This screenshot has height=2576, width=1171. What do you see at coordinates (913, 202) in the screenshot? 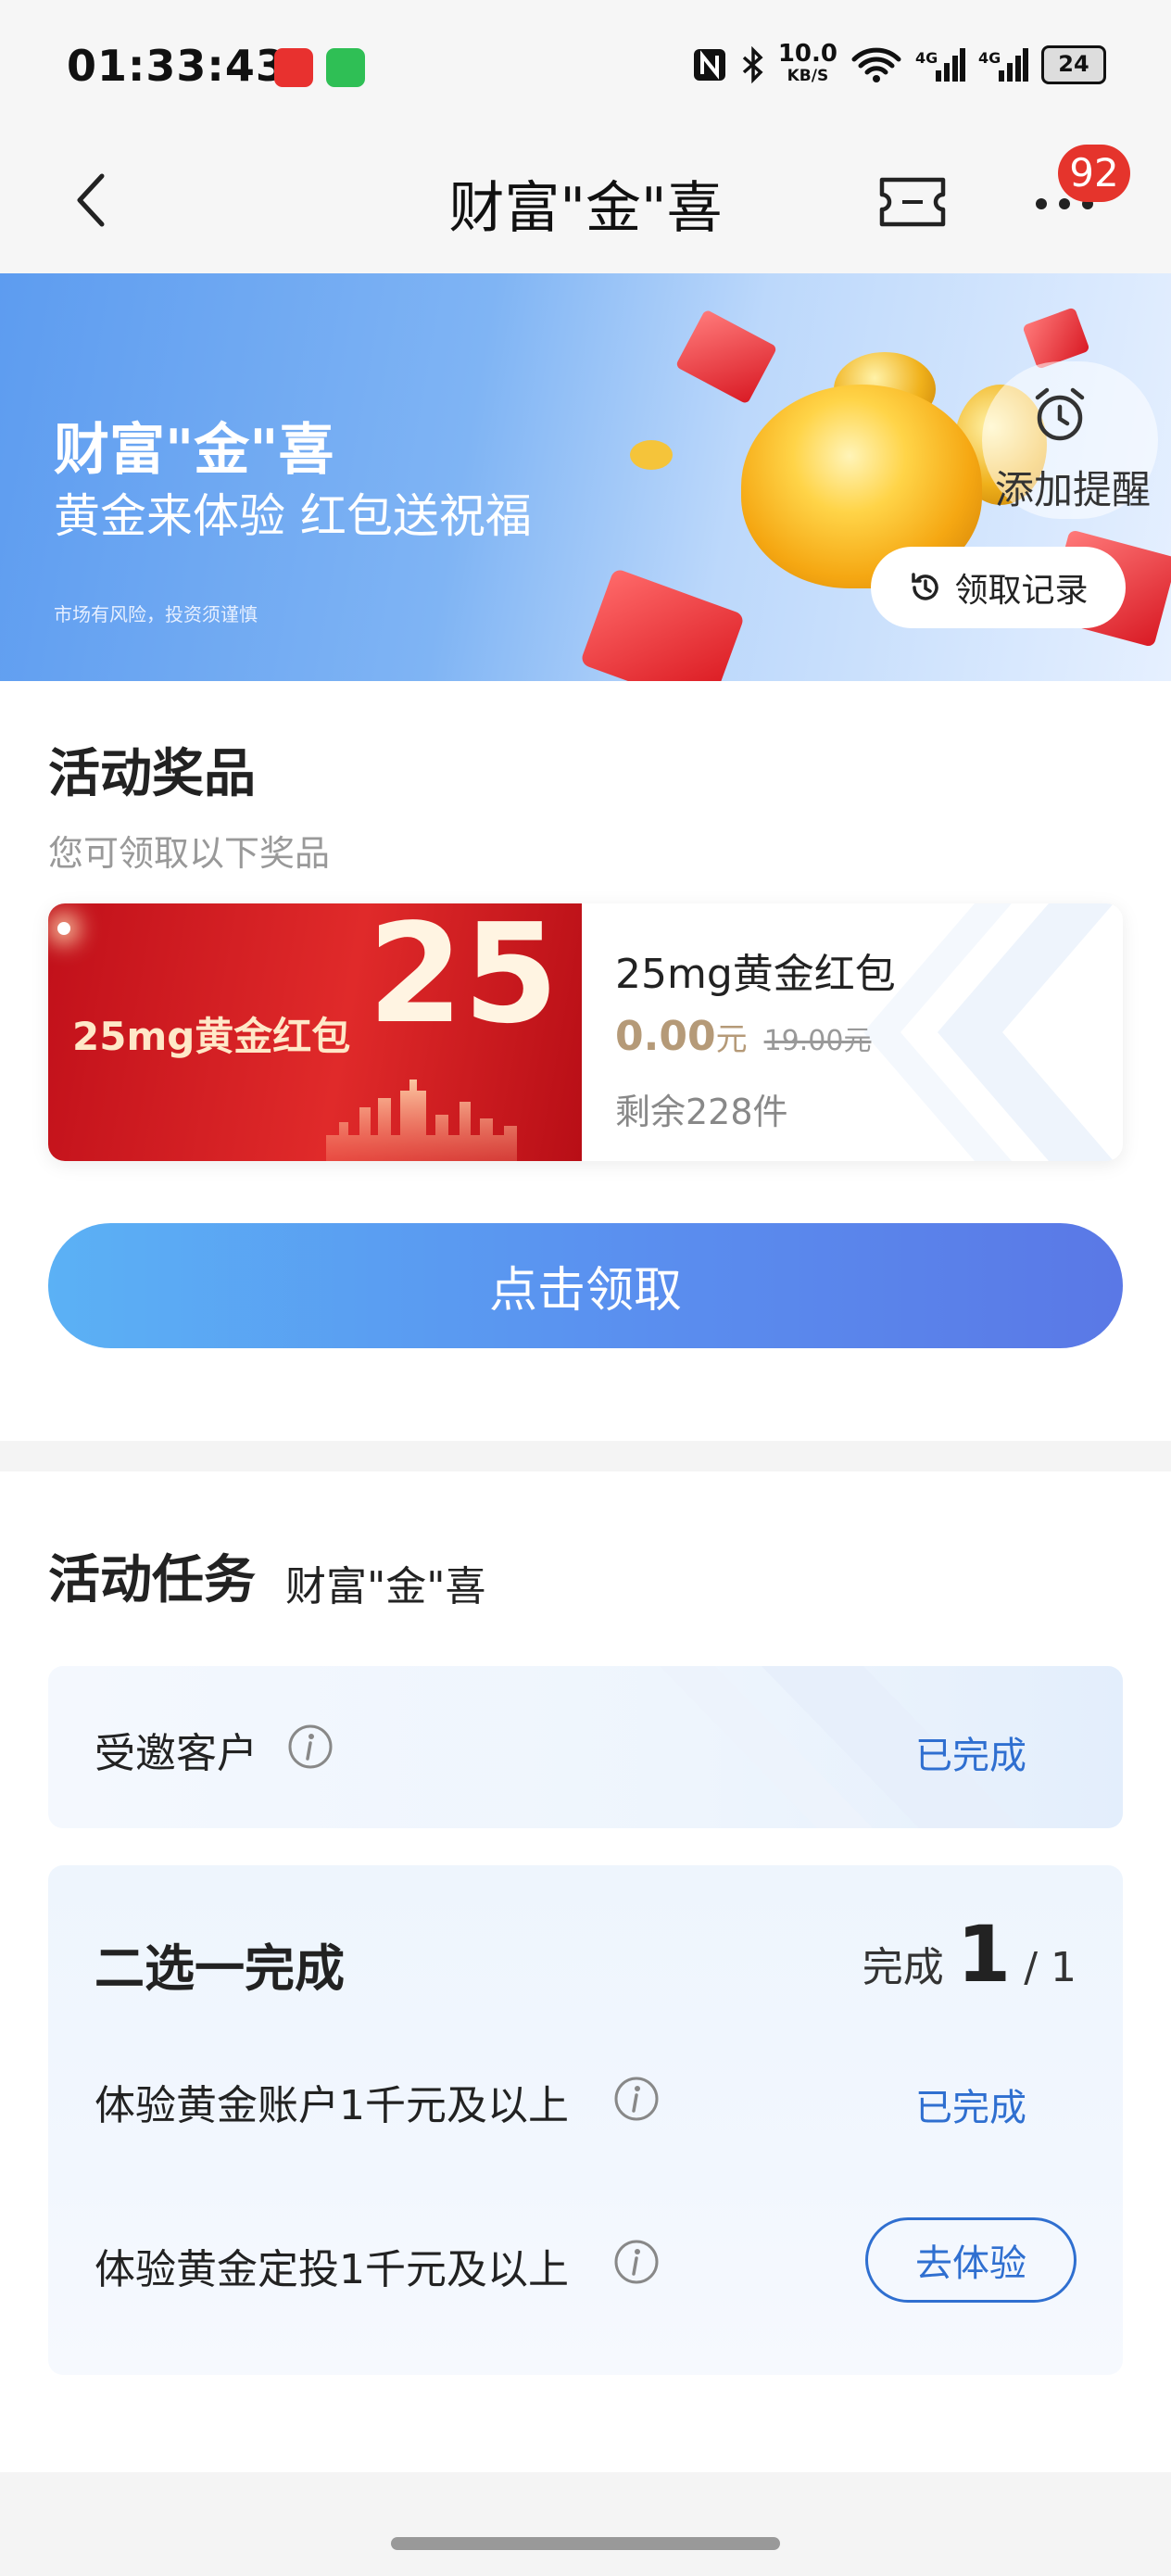
I see `ticket-icon` at bounding box center [913, 202].